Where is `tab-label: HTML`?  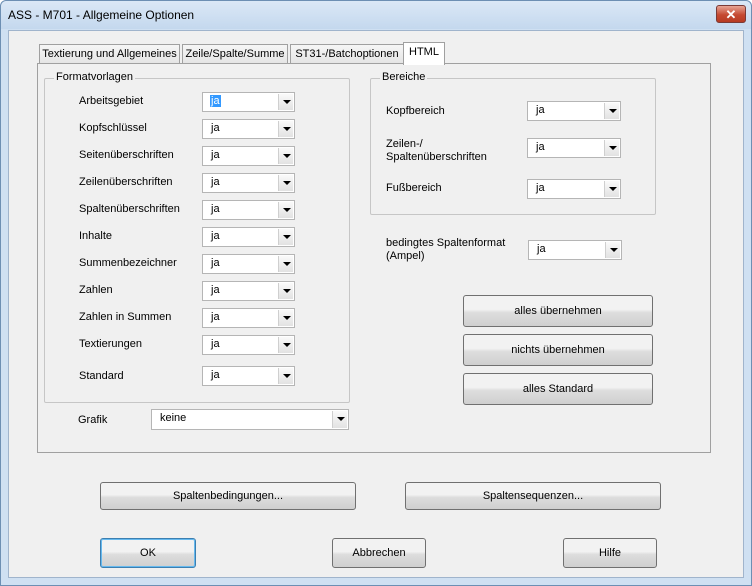 tab-label: HTML is located at coordinates (424, 52).